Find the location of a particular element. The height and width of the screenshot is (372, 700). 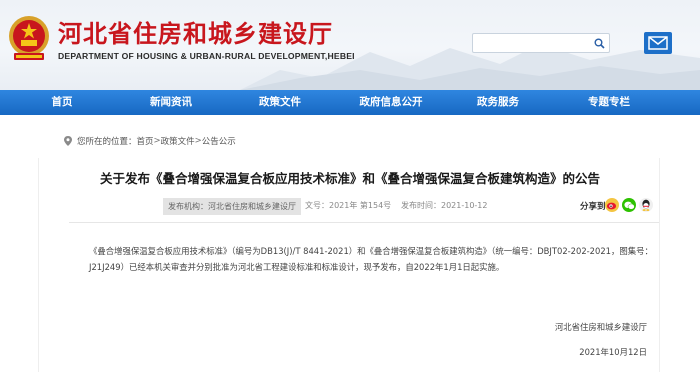

search-button is located at coordinates (599, 43).